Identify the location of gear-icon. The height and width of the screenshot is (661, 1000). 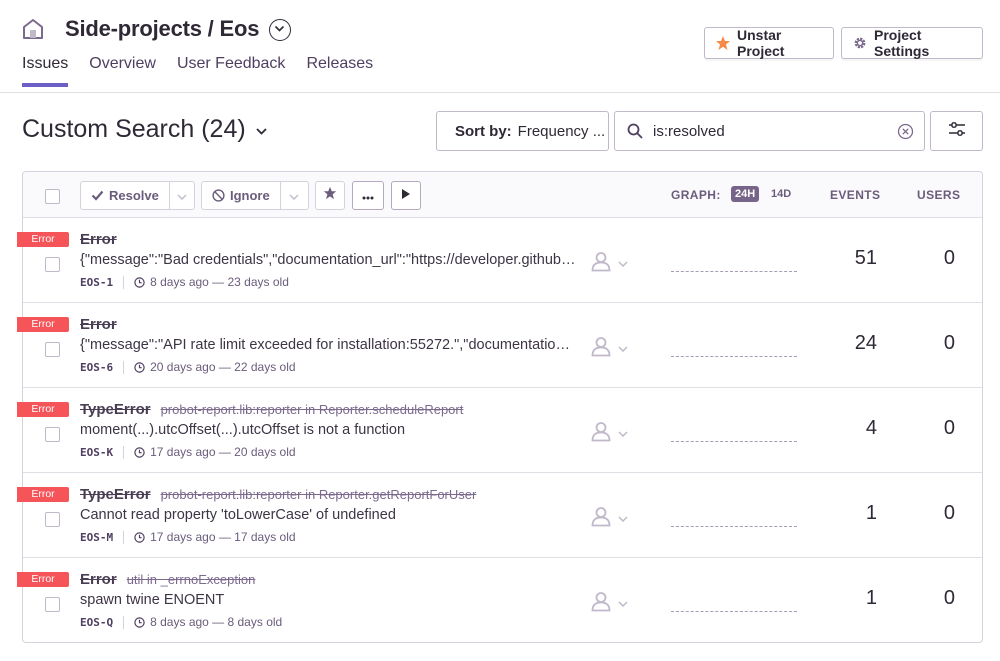
(860, 43).